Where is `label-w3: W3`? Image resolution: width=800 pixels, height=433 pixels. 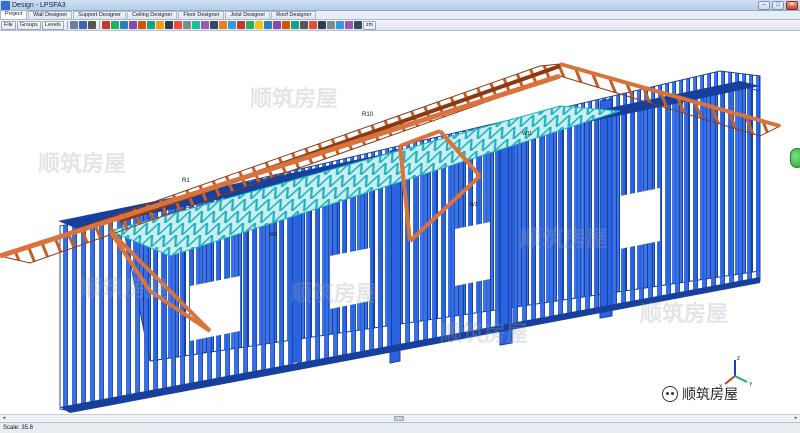 label-w3: W3 is located at coordinates (474, 205).